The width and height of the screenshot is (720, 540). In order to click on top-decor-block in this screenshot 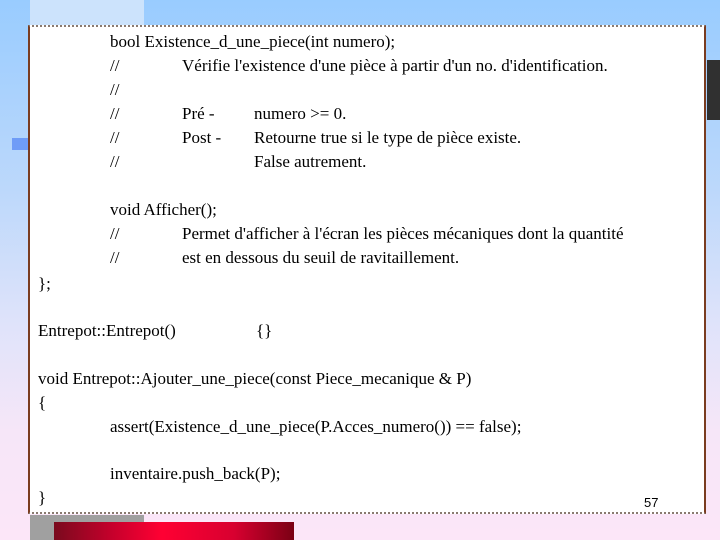, I will do `click(87, 13)`.